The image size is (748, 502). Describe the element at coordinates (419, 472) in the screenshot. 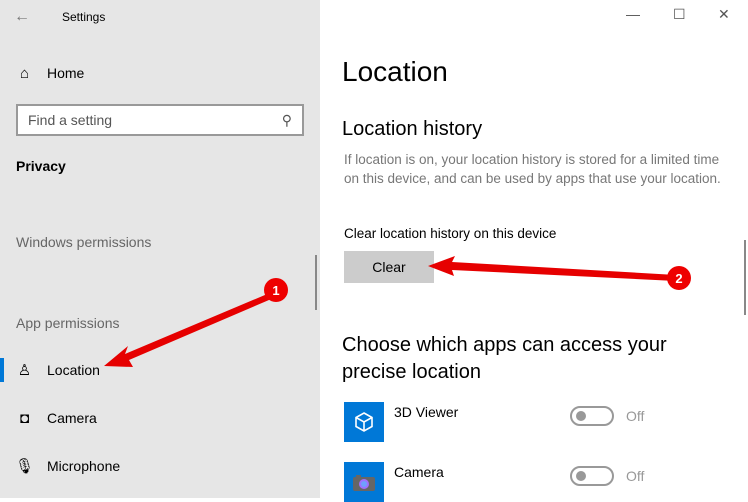

I see `app-name: Camera` at that location.